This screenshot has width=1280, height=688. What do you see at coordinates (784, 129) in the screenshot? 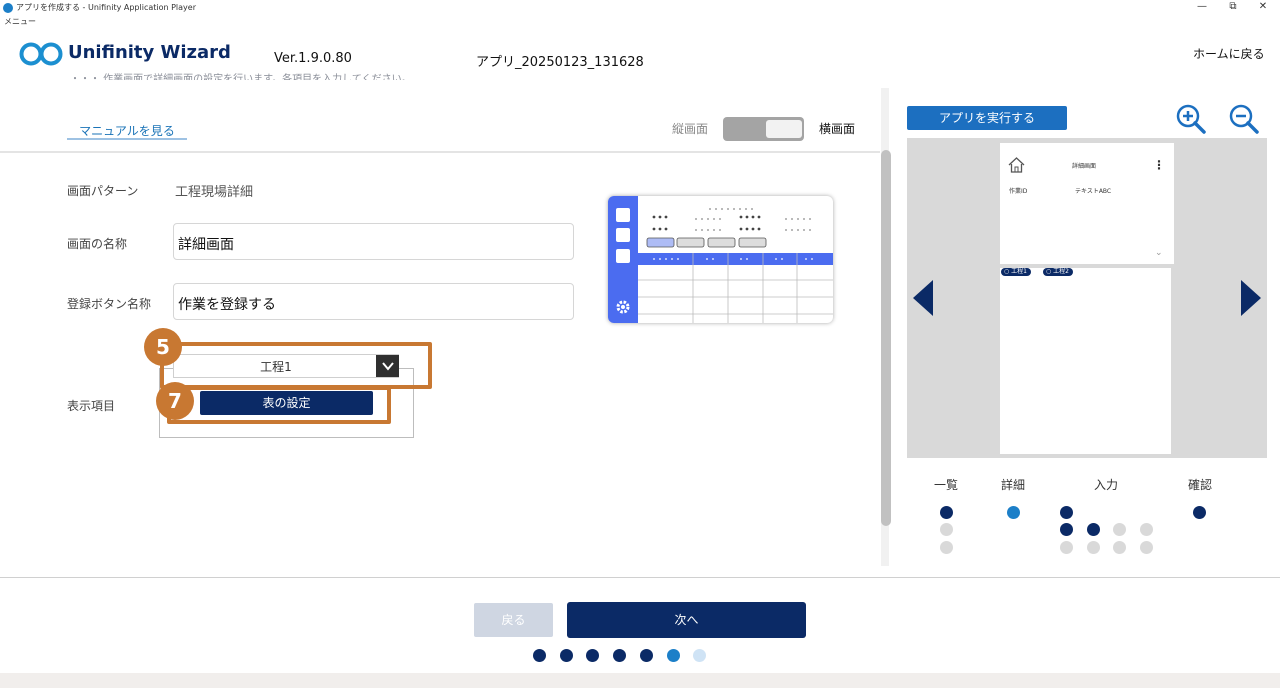
I see `toggle-knob` at bounding box center [784, 129].